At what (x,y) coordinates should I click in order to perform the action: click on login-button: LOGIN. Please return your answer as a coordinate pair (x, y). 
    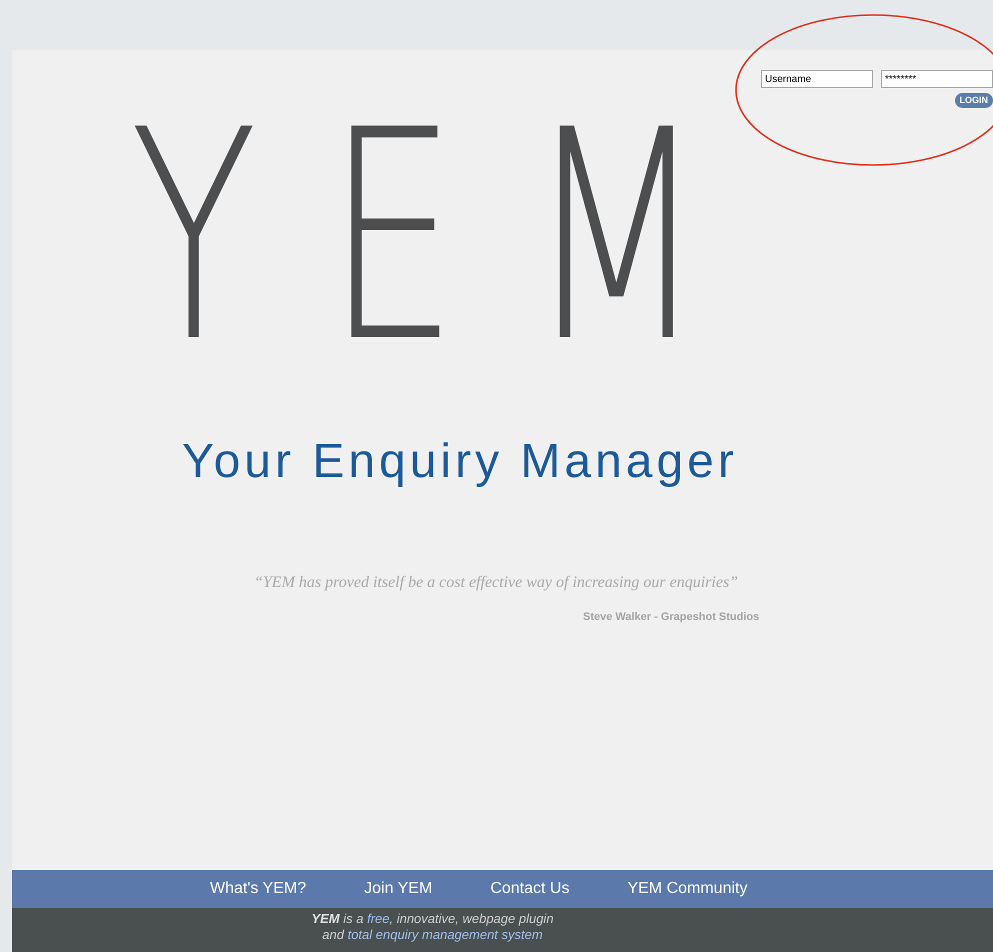
    Looking at the image, I should click on (973, 100).